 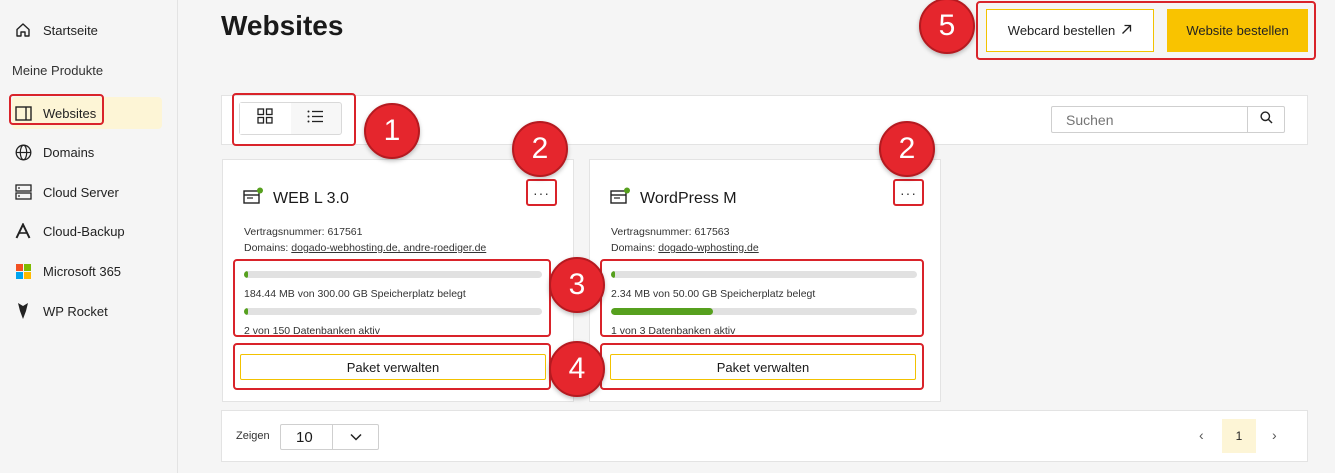 I want to click on highlight-box, so click(x=56, y=109).